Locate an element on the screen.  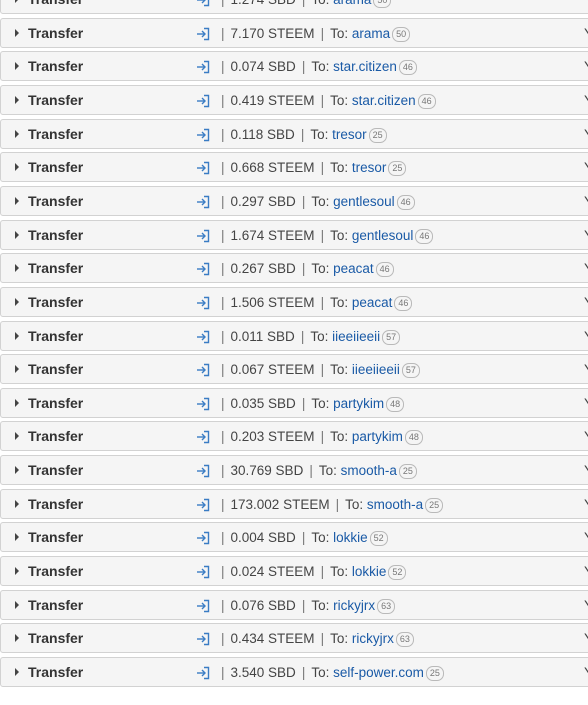
reputation-badge: 25 is located at coordinates (397, 169).